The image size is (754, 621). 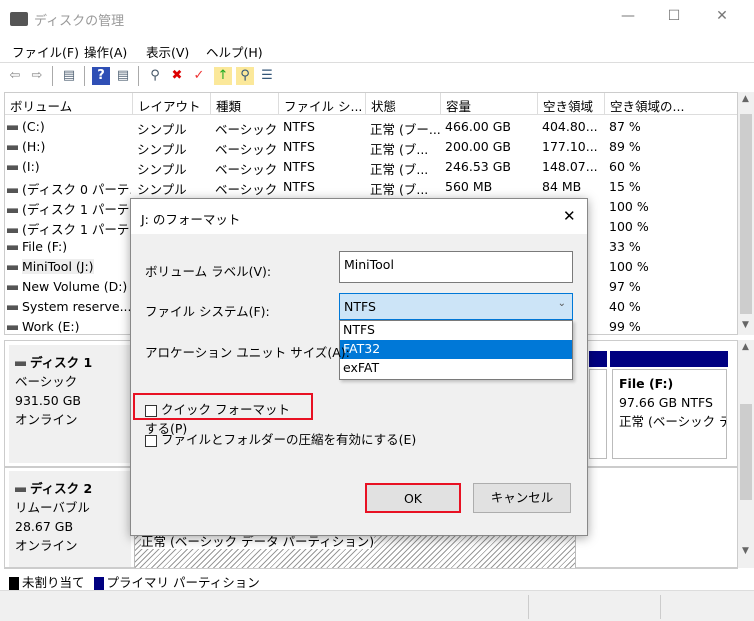 I want to click on allocation-unit-label: アロケーション ユニット サイズ(A):, so click(x=247, y=352).